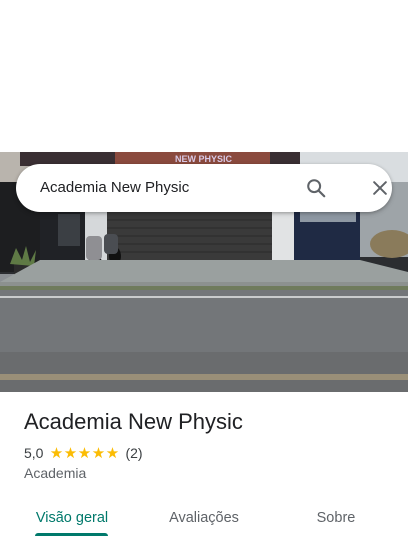 This screenshot has height=544, width=408. What do you see at coordinates (55, 473) in the screenshot?
I see `place-category: Academia` at bounding box center [55, 473].